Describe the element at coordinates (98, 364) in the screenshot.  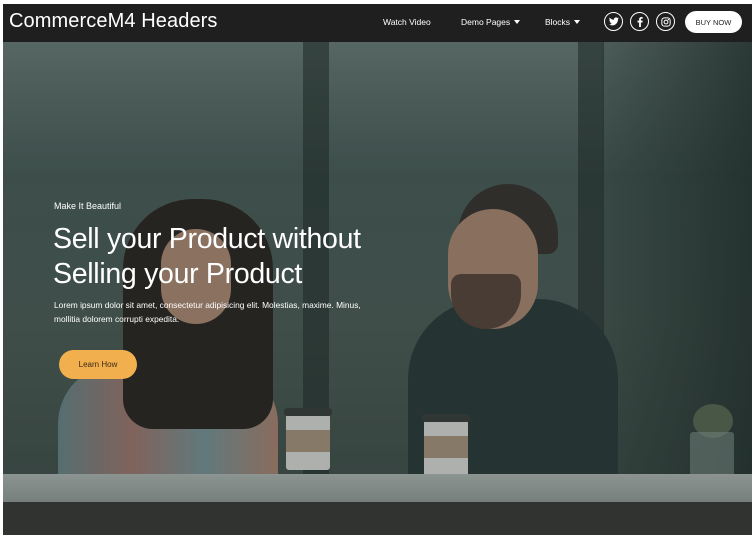
I see `learn-how-button: Learn How` at that location.